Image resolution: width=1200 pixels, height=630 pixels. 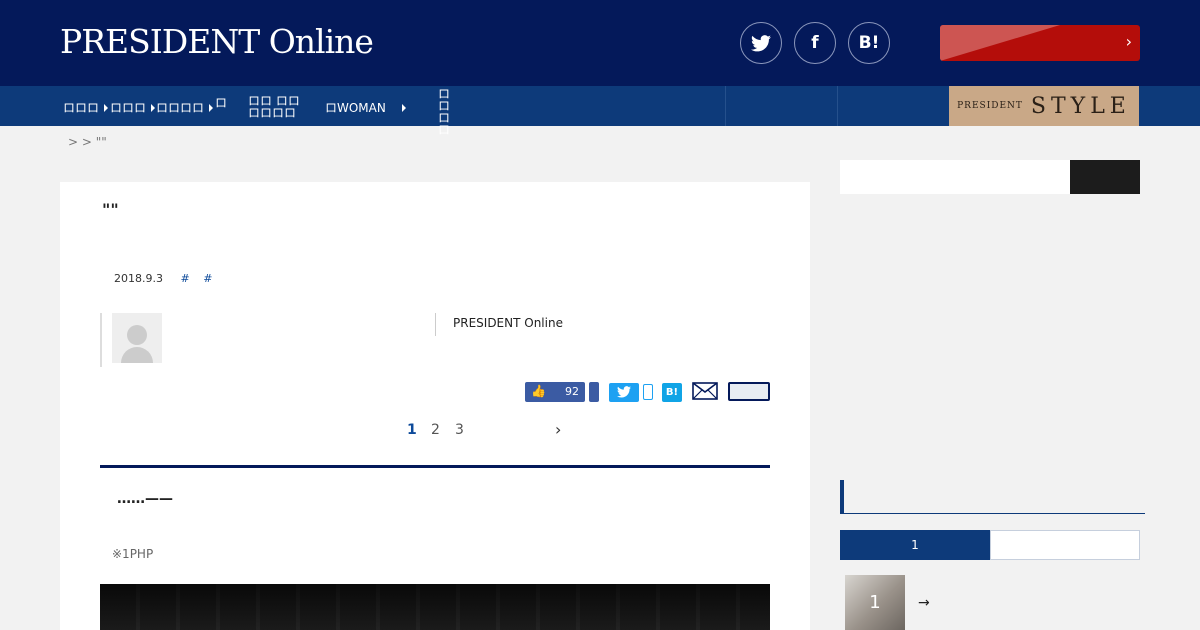 What do you see at coordinates (594, 392) in the screenshot?
I see `facebook-share-button` at bounding box center [594, 392].